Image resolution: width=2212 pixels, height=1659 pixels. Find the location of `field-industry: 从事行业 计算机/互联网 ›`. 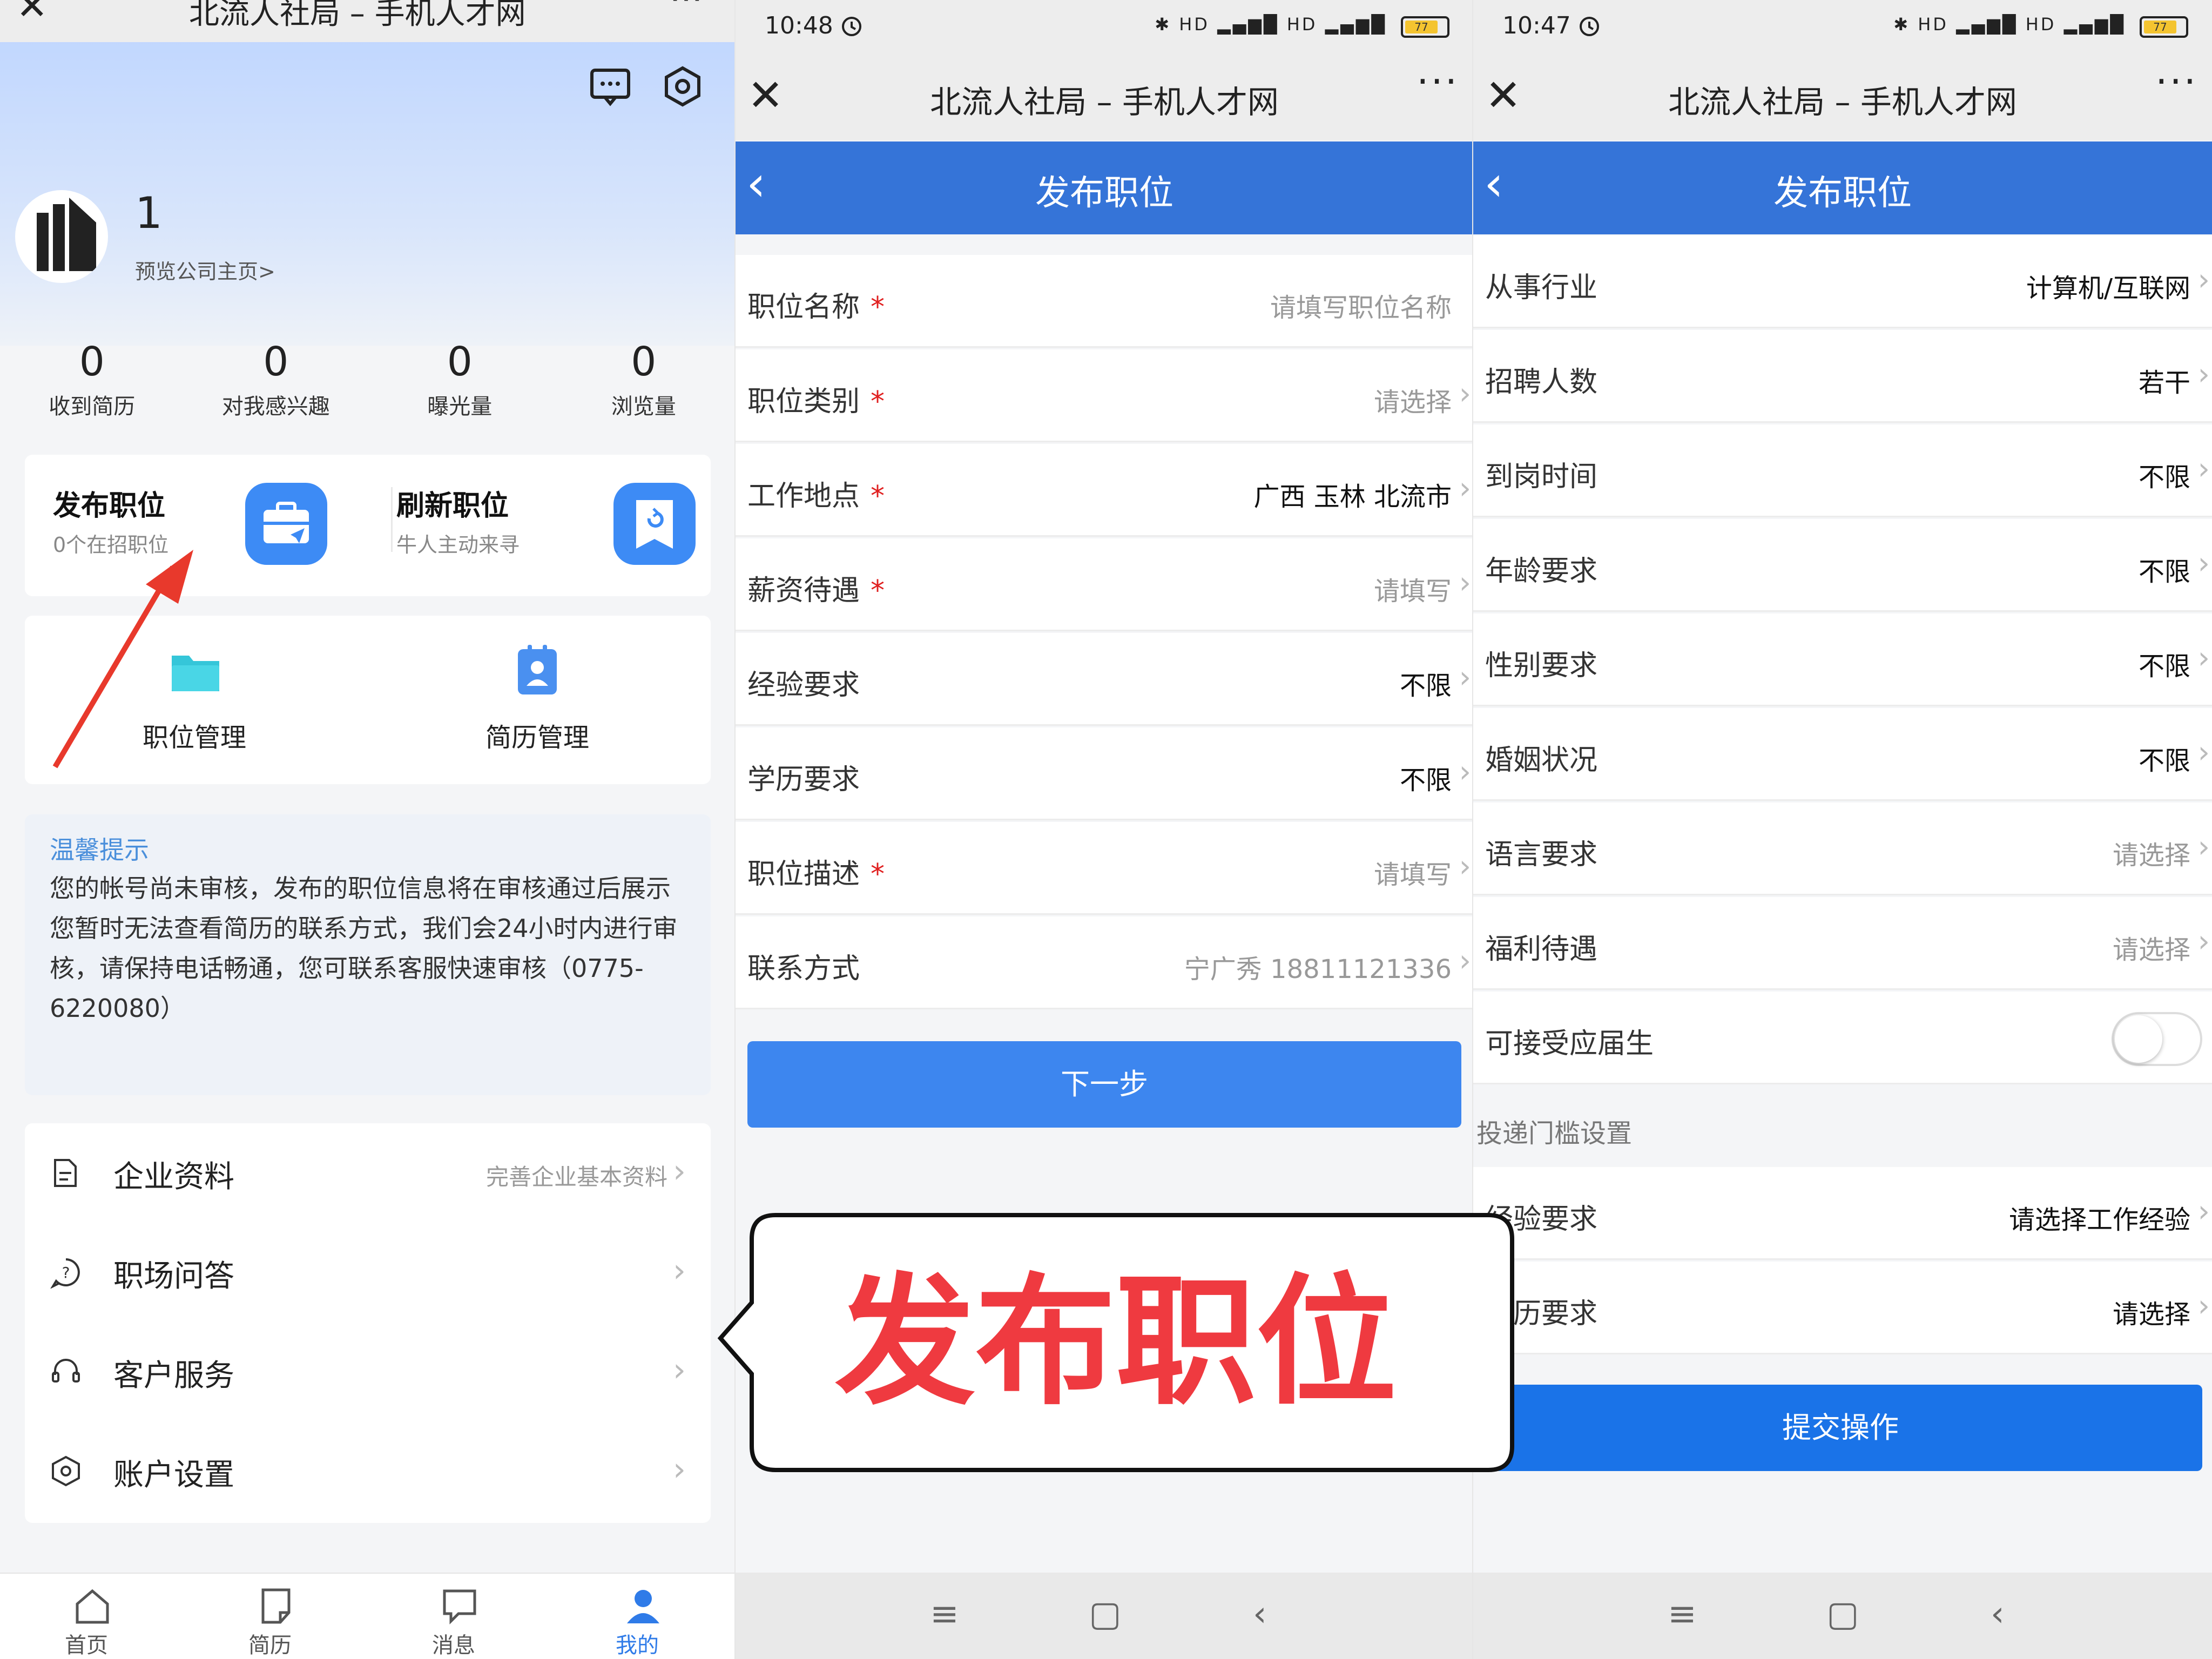

field-industry: 从事行业 计算机/互联网 › is located at coordinates (1842, 281).